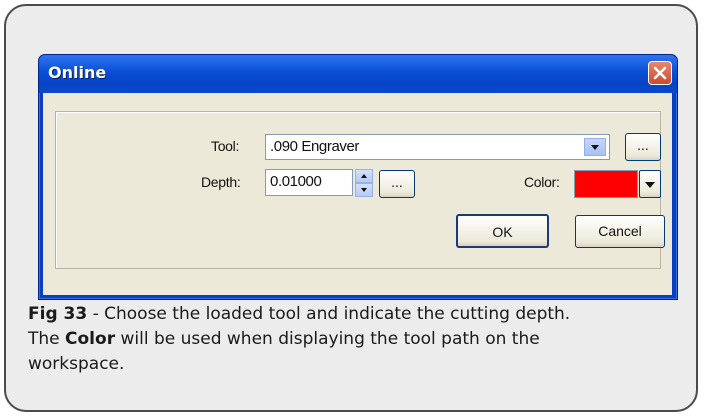  Describe the element at coordinates (502, 231) in the screenshot. I see `ok-button: OK` at that location.